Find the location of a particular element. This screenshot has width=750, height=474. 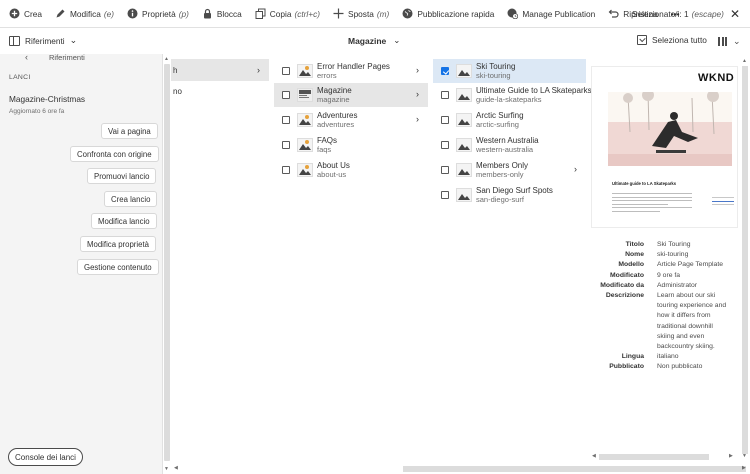

item-title: About Us is located at coordinates (333, 165).